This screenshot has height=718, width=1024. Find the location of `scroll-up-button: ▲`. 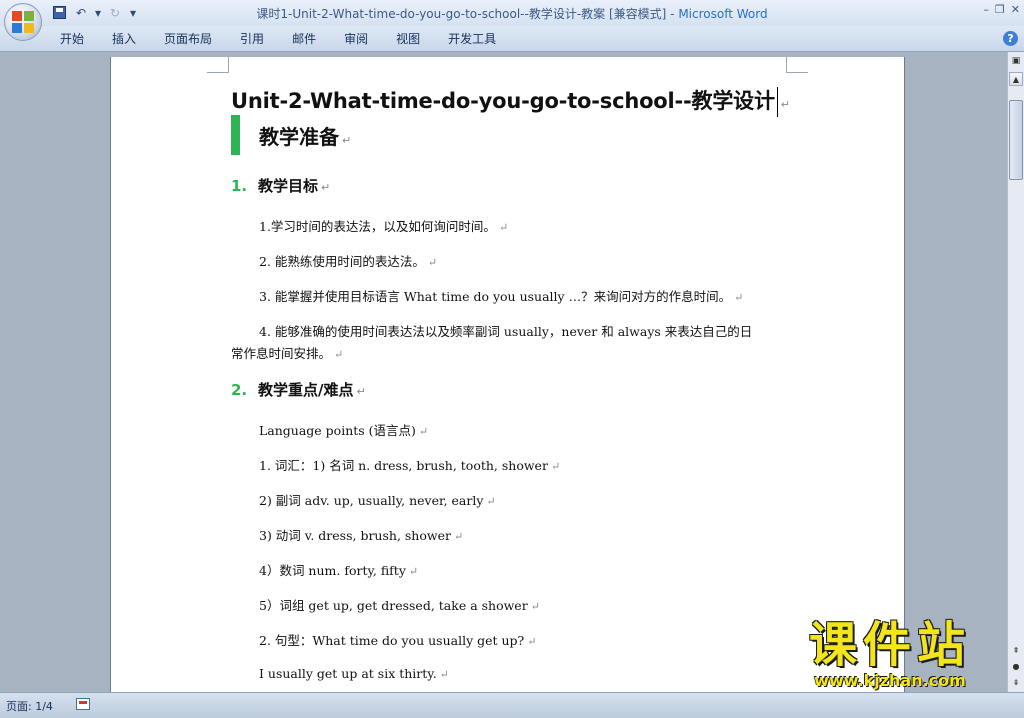

scroll-up-button: ▲ is located at coordinates (1016, 79).